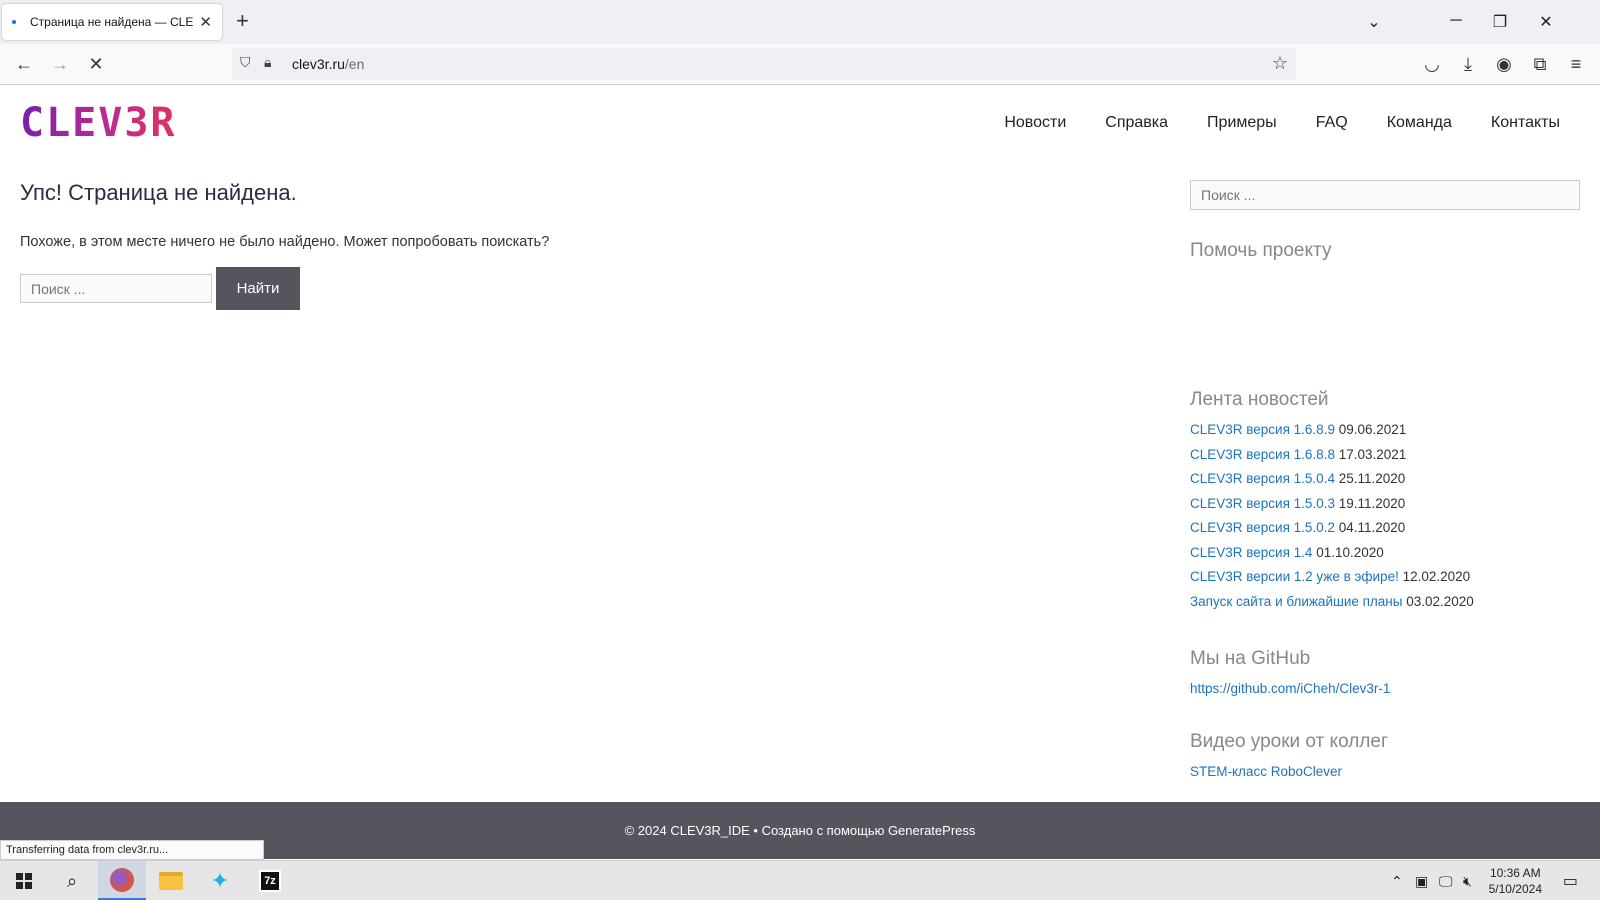 Image resolution: width=1600 pixels, height=900 pixels. What do you see at coordinates (1546, 22) in the screenshot?
I see `close-window-icon: ✕` at bounding box center [1546, 22].